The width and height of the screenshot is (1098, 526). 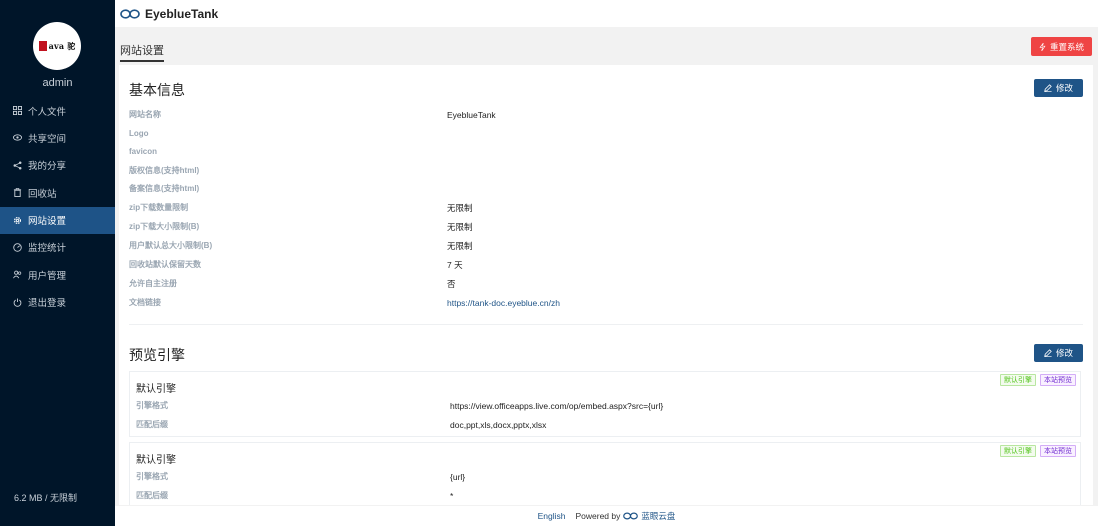 What do you see at coordinates (604, 170) in the screenshot?
I see `info-row: 版权信息(支持html)` at bounding box center [604, 170].